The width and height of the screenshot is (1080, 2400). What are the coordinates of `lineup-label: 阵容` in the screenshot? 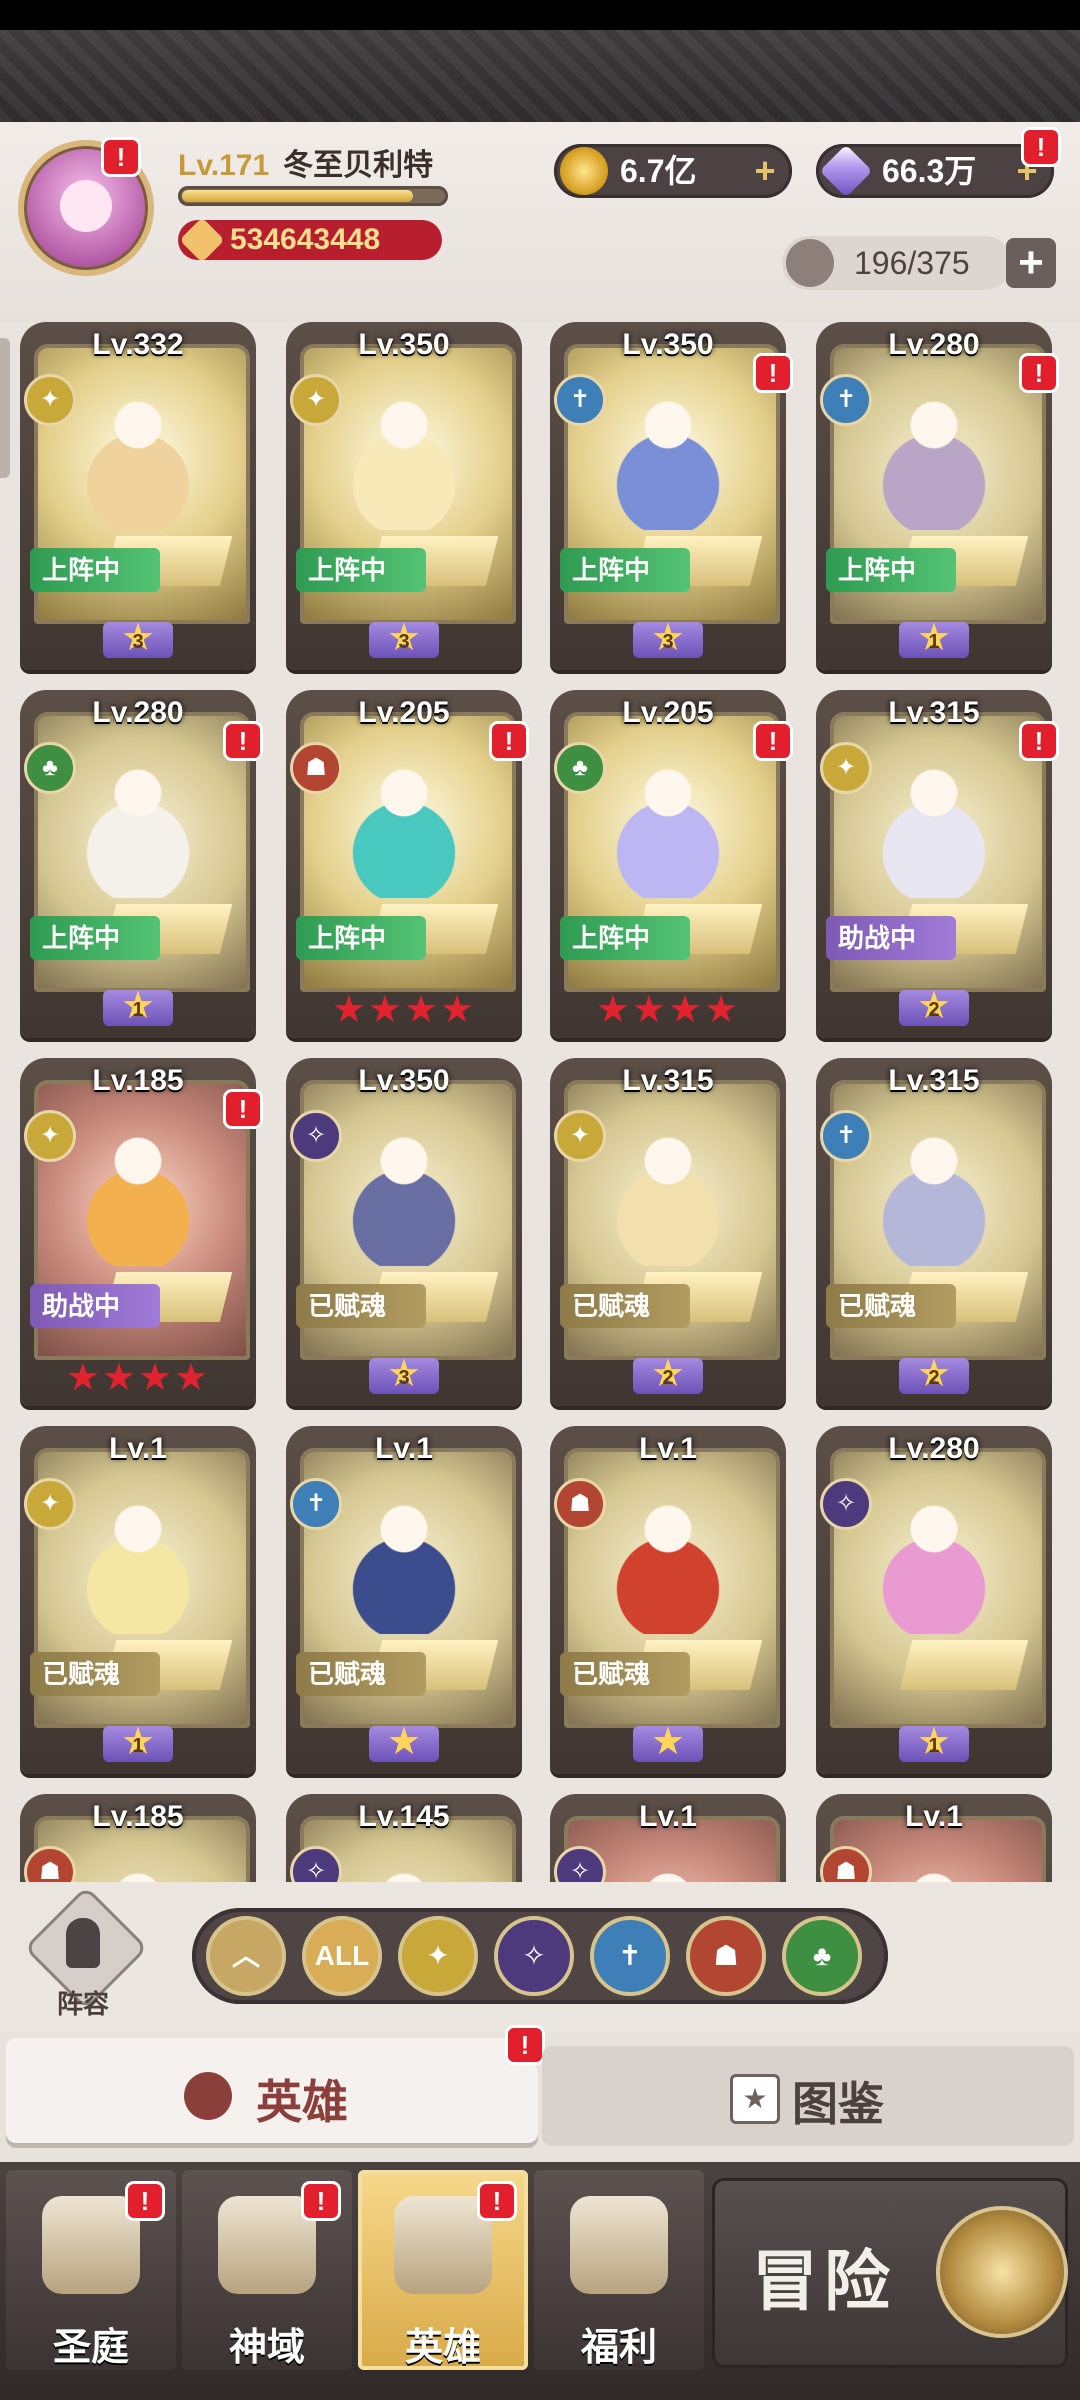 It's located at (82, 2004).